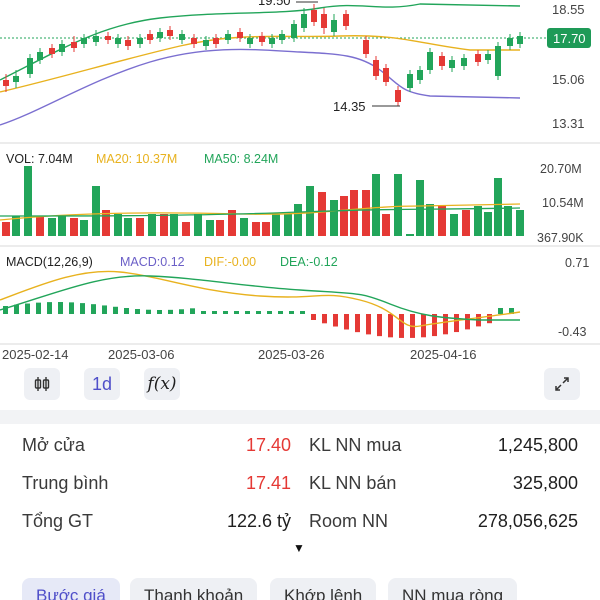 The image size is (600, 600). Describe the element at coordinates (300, 521) in the screenshot. I see `stat-row: Tổng GT 122.6 tỷ Room NN 278,056,625` at that location.